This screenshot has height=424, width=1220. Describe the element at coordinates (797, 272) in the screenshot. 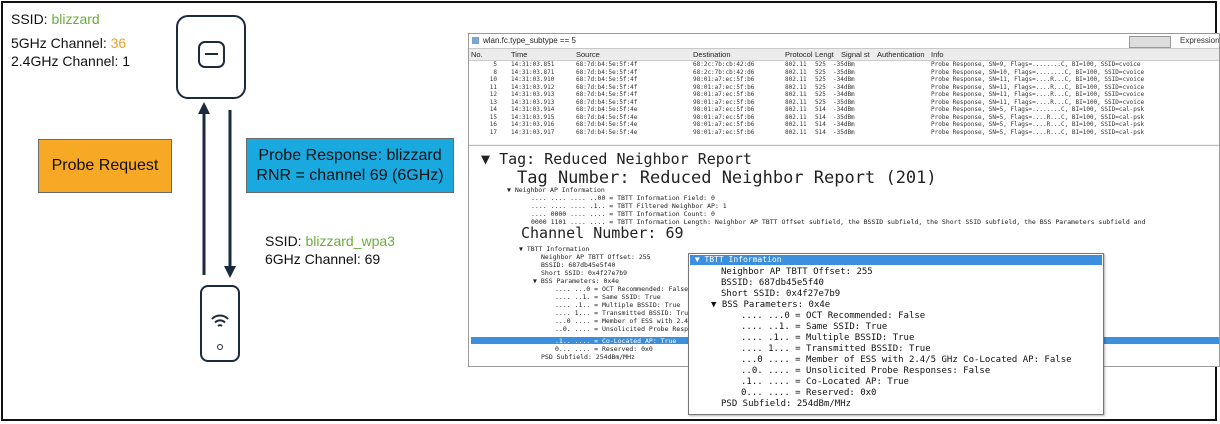

I see `popup-line: Neighbor AP TBTT Offset: 255` at that location.